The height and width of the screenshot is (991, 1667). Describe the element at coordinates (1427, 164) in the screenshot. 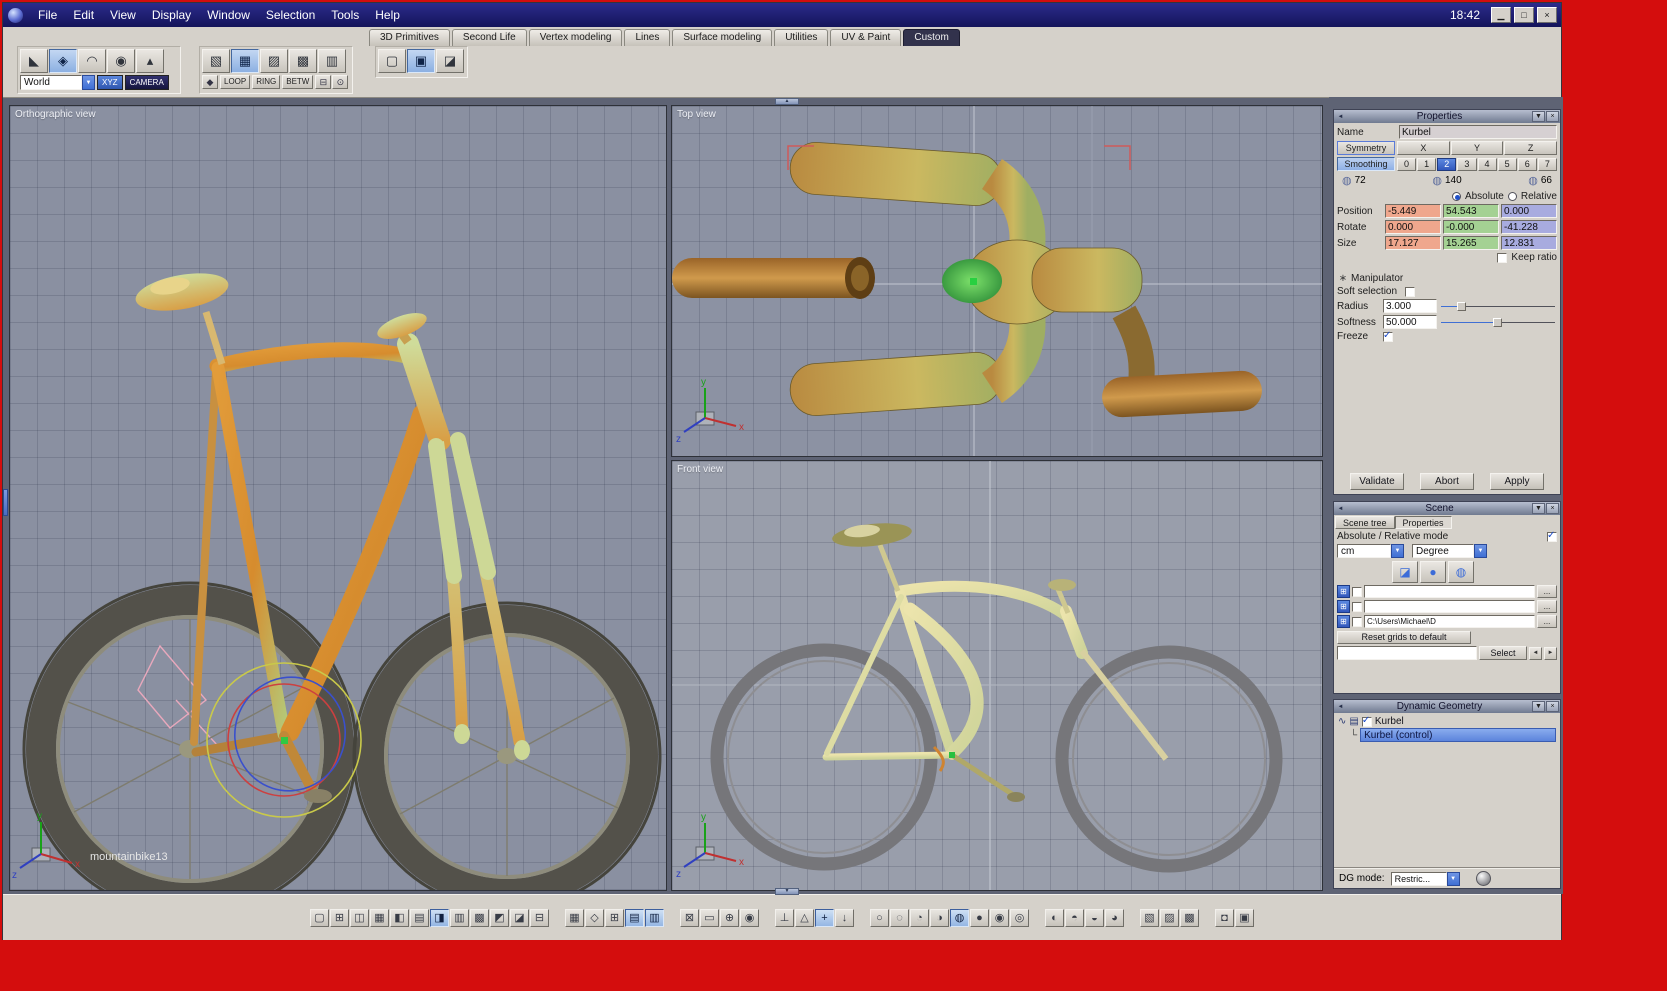

I see `smoothing-level-1: 1` at that location.